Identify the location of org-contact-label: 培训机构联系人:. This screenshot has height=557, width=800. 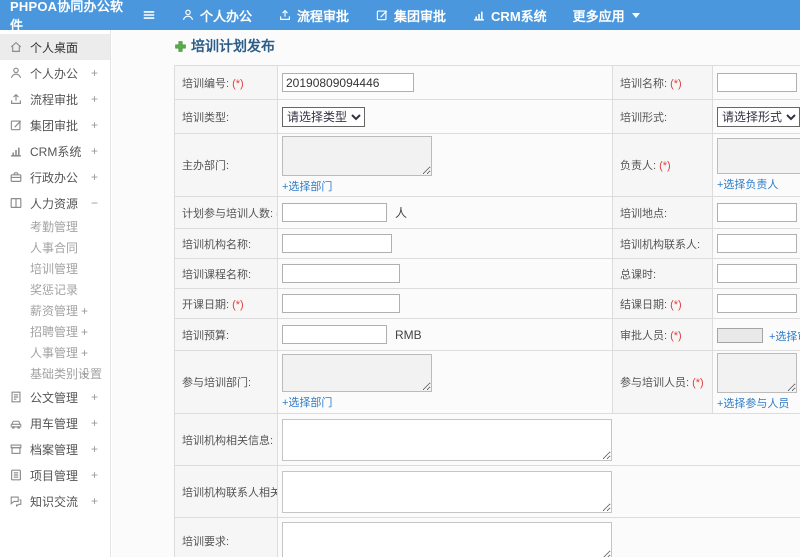
(660, 244).